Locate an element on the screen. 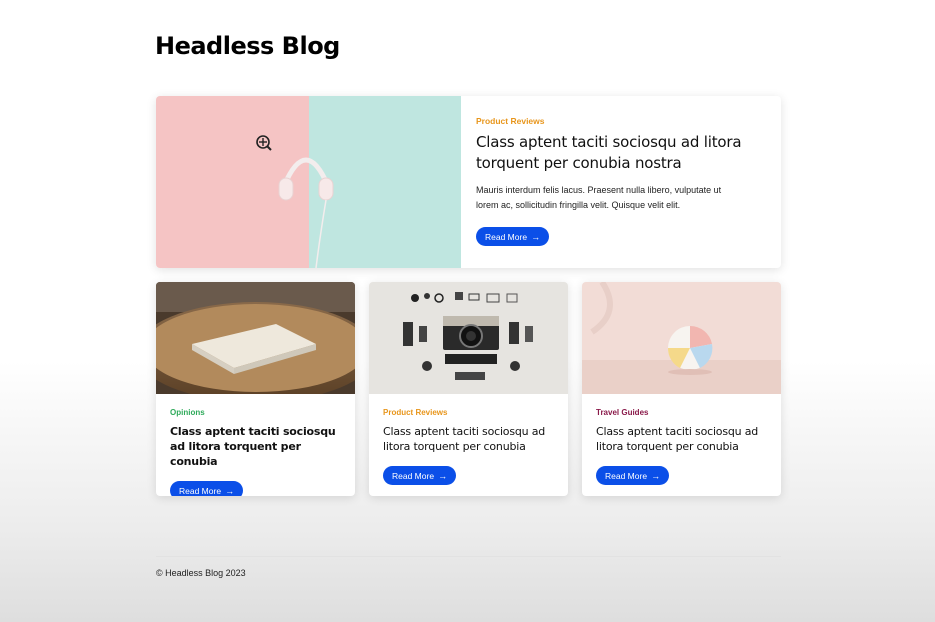 The width and height of the screenshot is (935, 622). post-category: Opinions is located at coordinates (255, 412).